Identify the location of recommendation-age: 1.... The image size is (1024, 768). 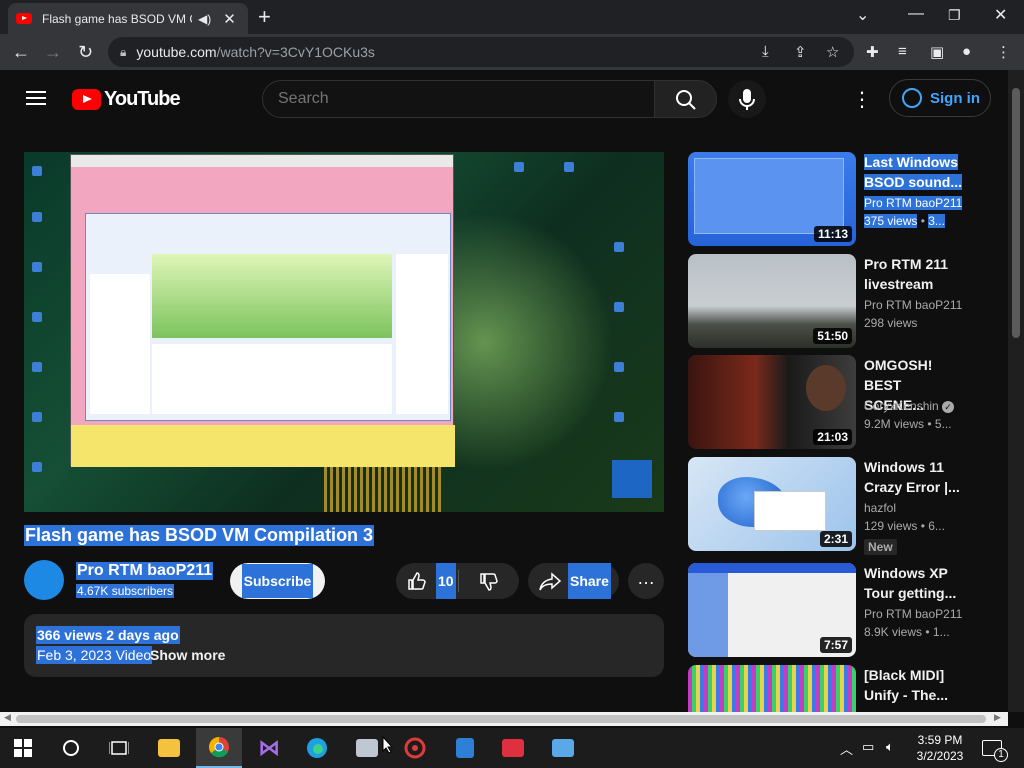
(941, 632).